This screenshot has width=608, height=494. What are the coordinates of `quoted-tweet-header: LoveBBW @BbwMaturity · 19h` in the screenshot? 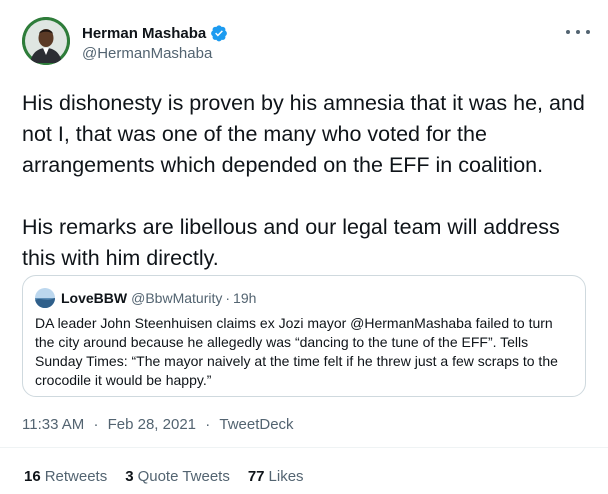 It's located at (145, 298).